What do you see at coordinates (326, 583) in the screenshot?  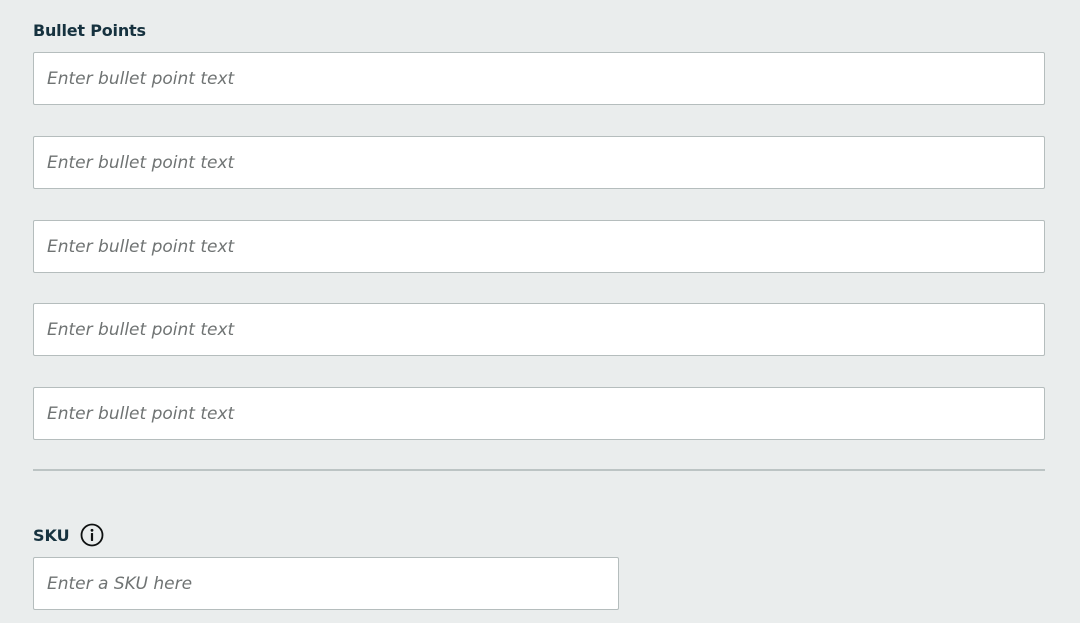 I see `sku-input` at bounding box center [326, 583].